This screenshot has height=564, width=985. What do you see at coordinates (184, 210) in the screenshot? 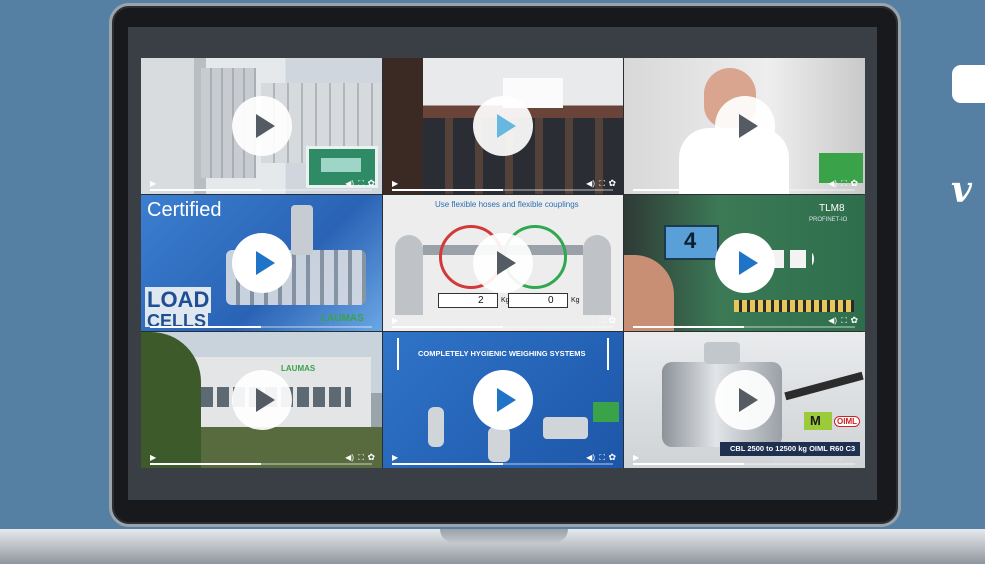
I see `video-caption: Certified` at bounding box center [184, 210].